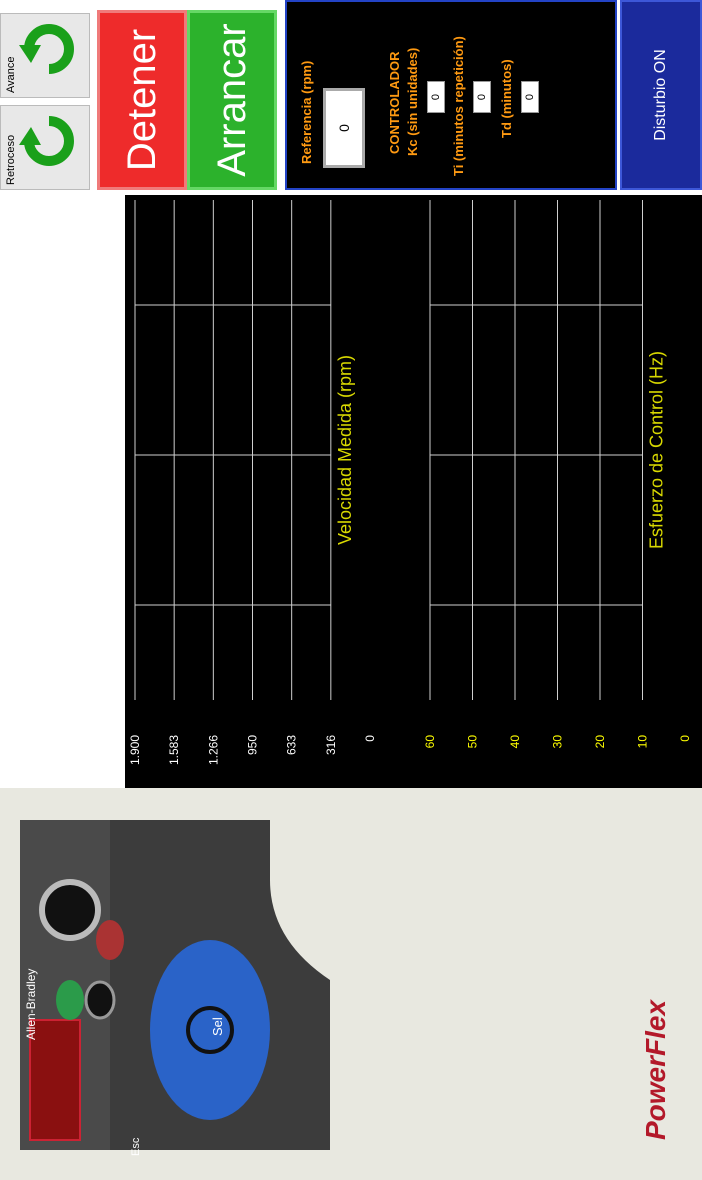 This screenshot has width=702, height=1180. What do you see at coordinates (515, 742) in the screenshot?
I see `effort-tick-label: 40` at bounding box center [515, 742].